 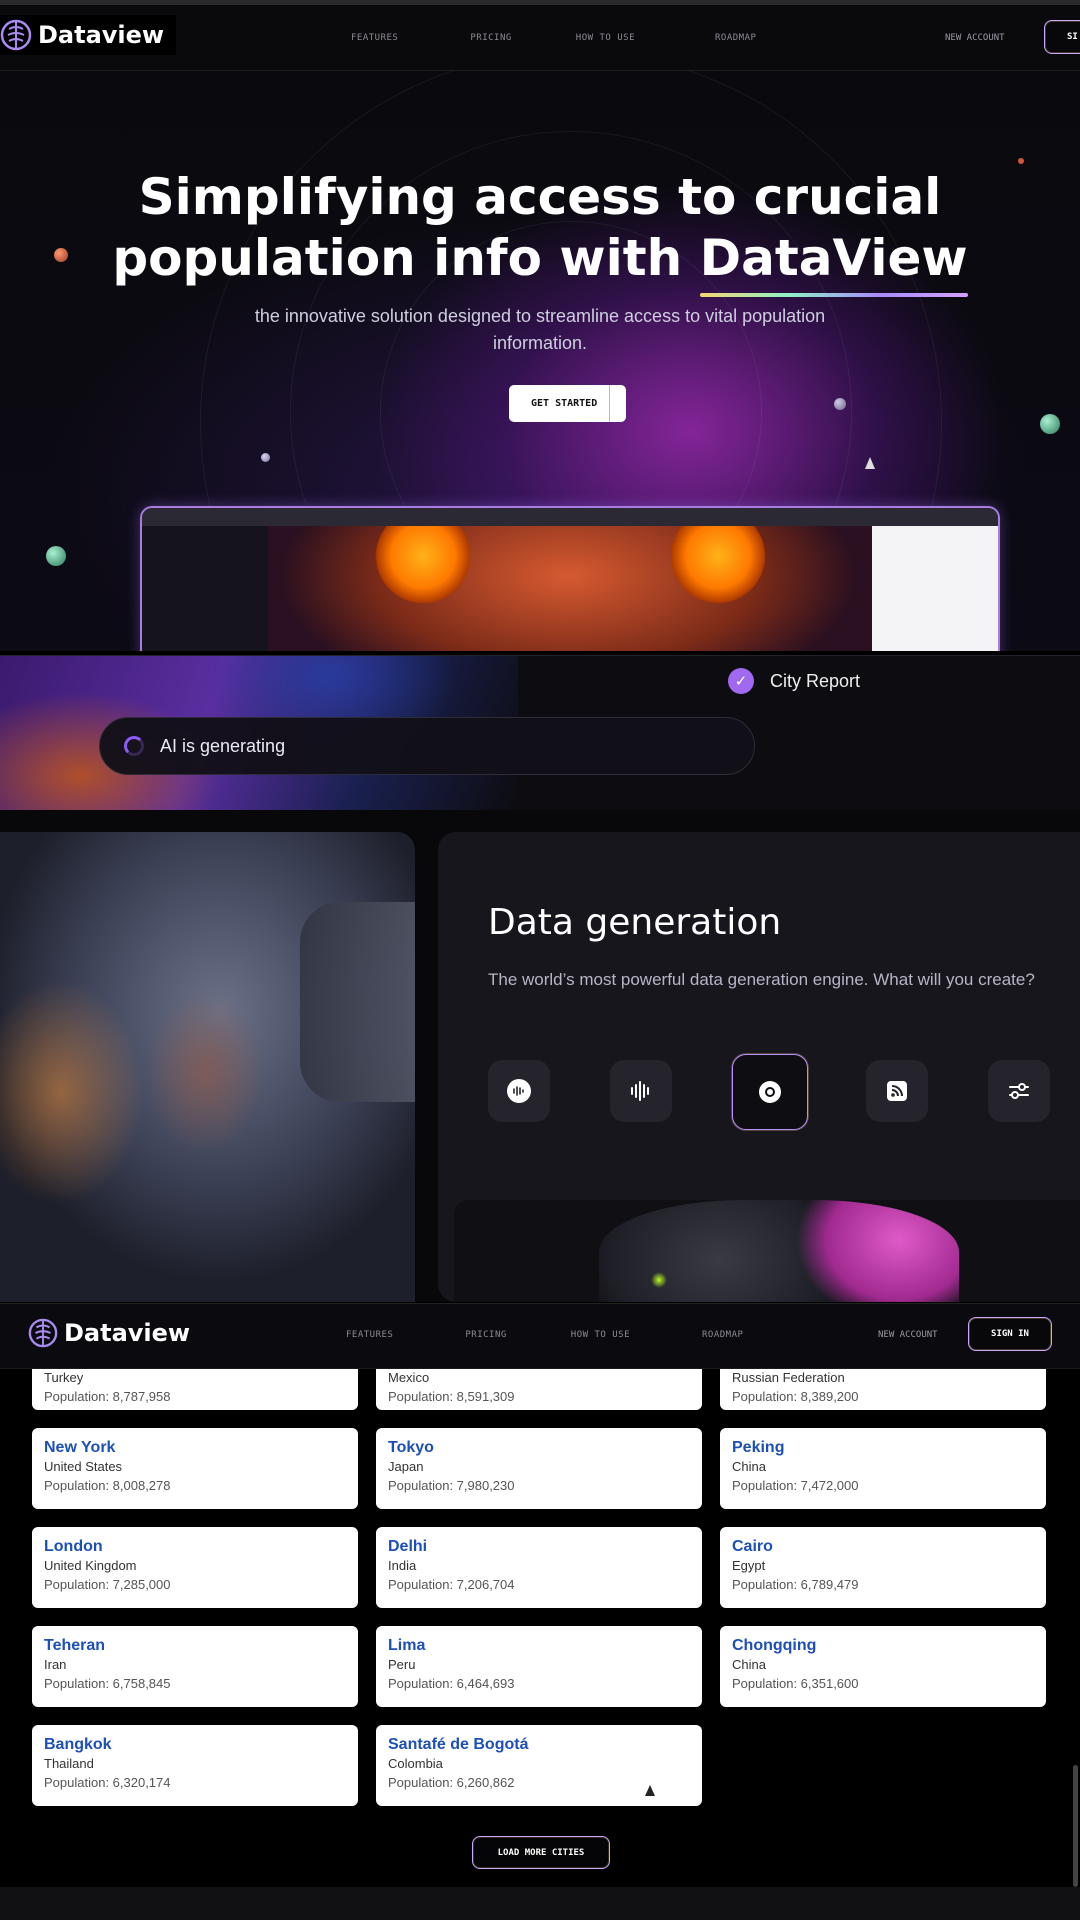 What do you see at coordinates (107, 1782) in the screenshot?
I see `city-population: Population: 6,320,174` at bounding box center [107, 1782].